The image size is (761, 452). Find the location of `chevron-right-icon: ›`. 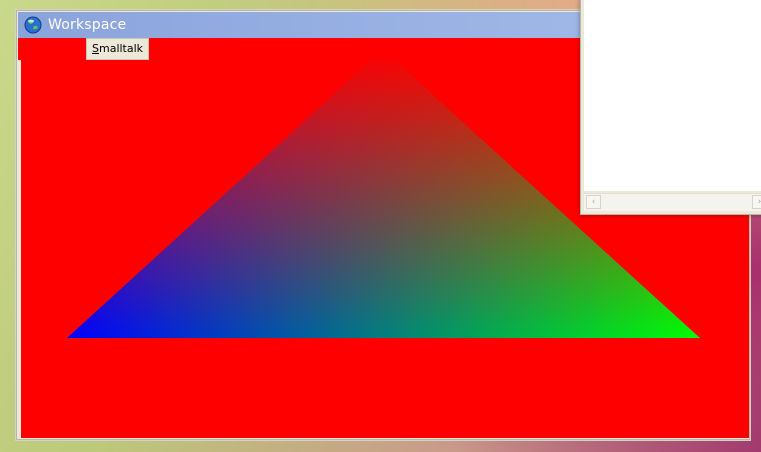

chevron-right-icon: › is located at coordinates (756, 202).